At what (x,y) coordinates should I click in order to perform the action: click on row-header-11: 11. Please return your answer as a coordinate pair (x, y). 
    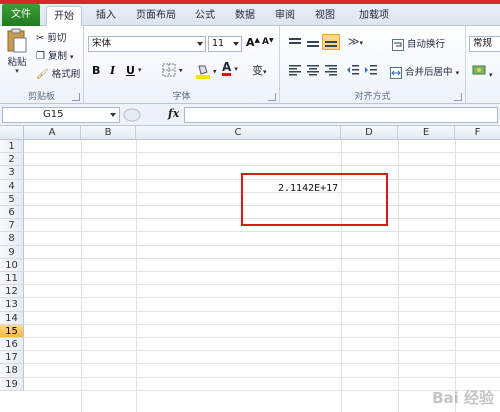
    Looking at the image, I should click on (12, 279).